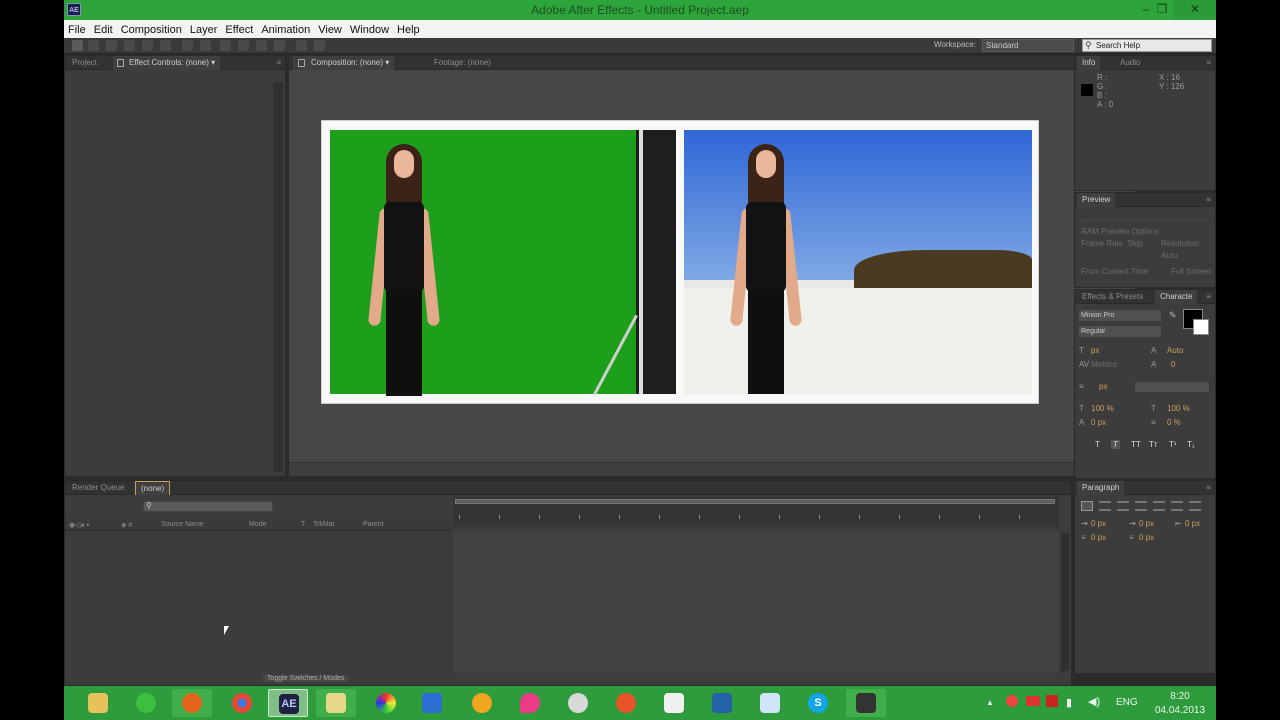 Image resolution: width=1280 pixels, height=720 pixels. I want to click on time-ruler, so click(756, 512).